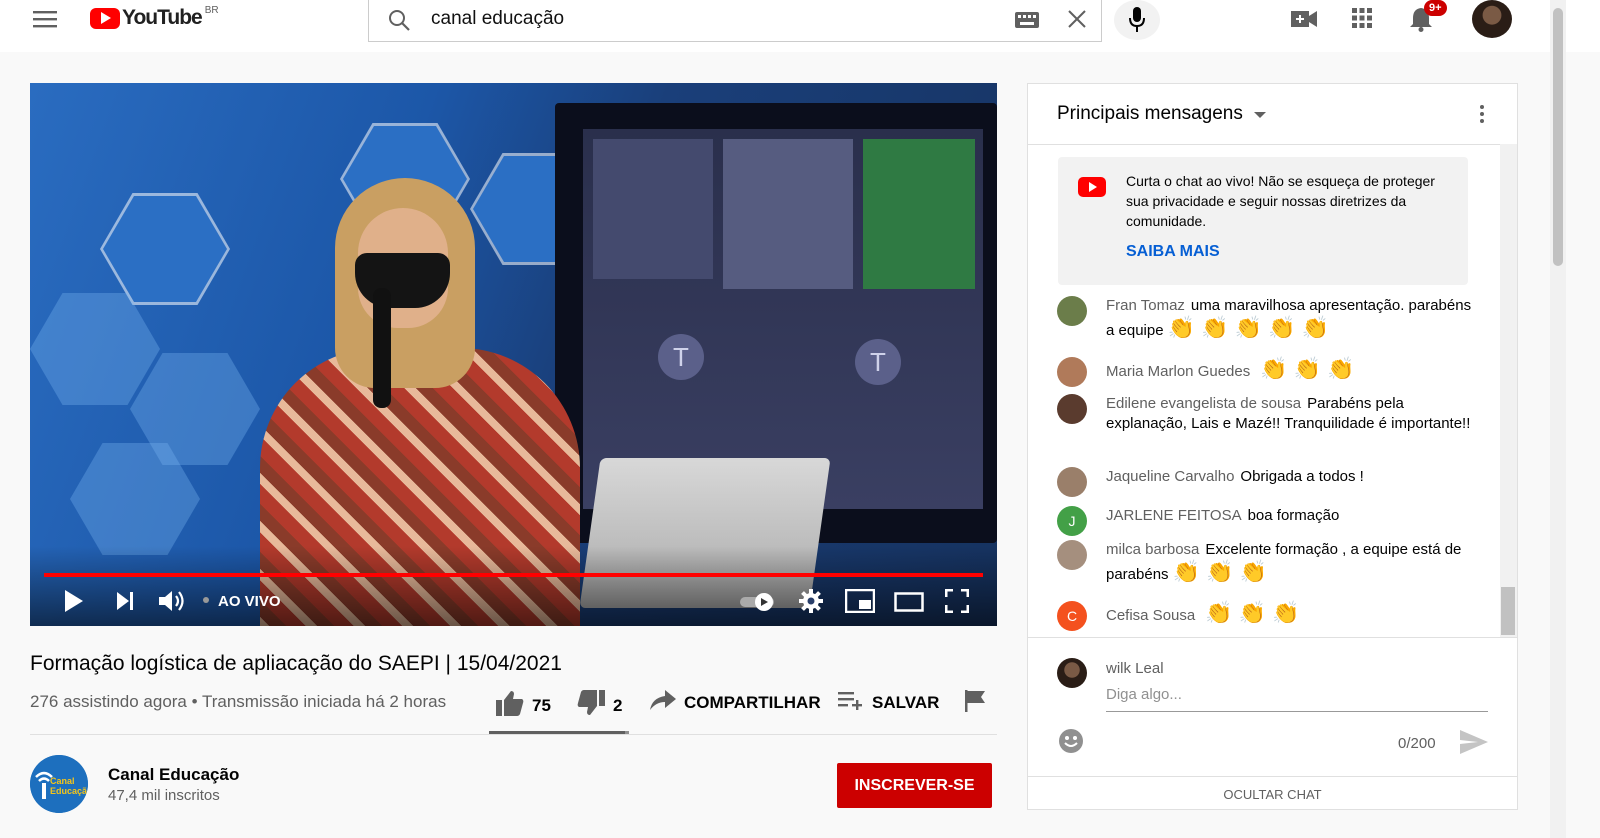 The width and height of the screenshot is (1600, 838). What do you see at coordinates (1203, 403) in the screenshot?
I see `chat-author: Edilene evangelista de sousa` at bounding box center [1203, 403].